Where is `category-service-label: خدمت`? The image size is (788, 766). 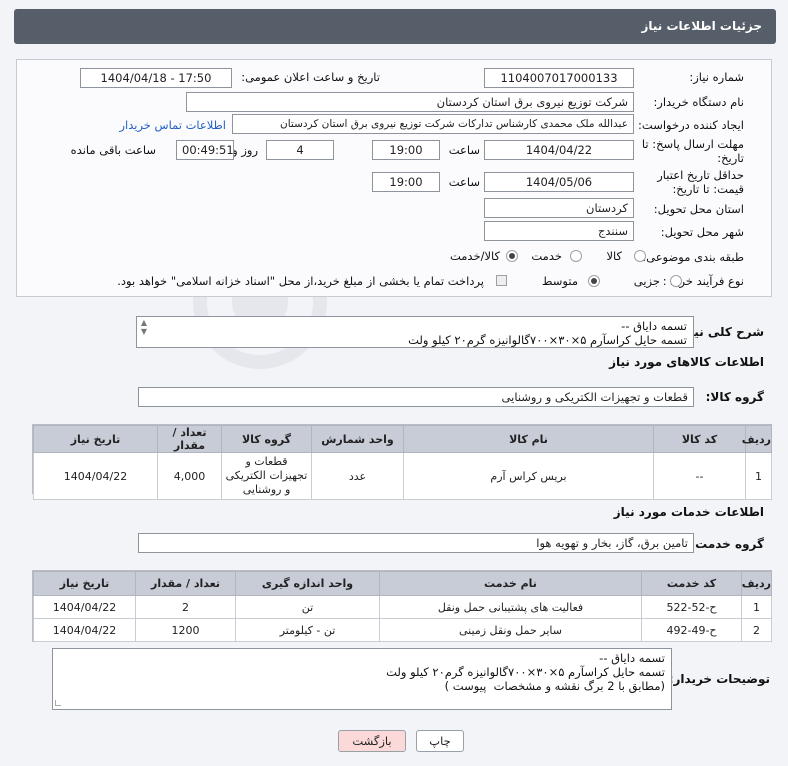 category-service-label: خدمت is located at coordinates (546, 256).